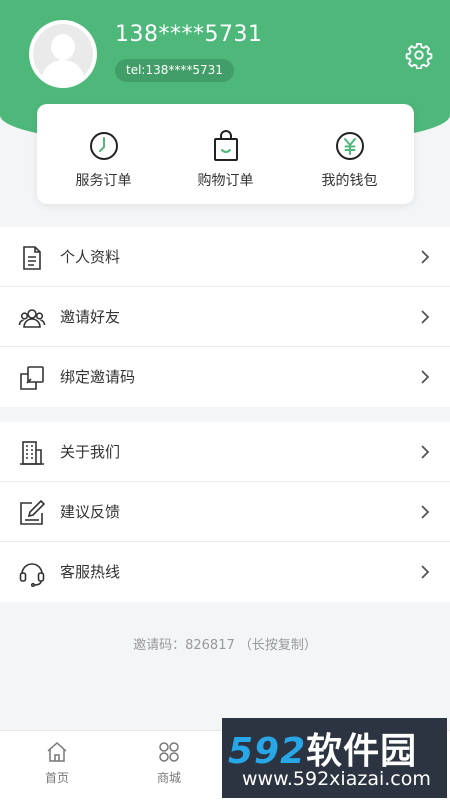 This screenshot has width=450, height=800. I want to click on wallet-label: 我的钱包, so click(349, 181).